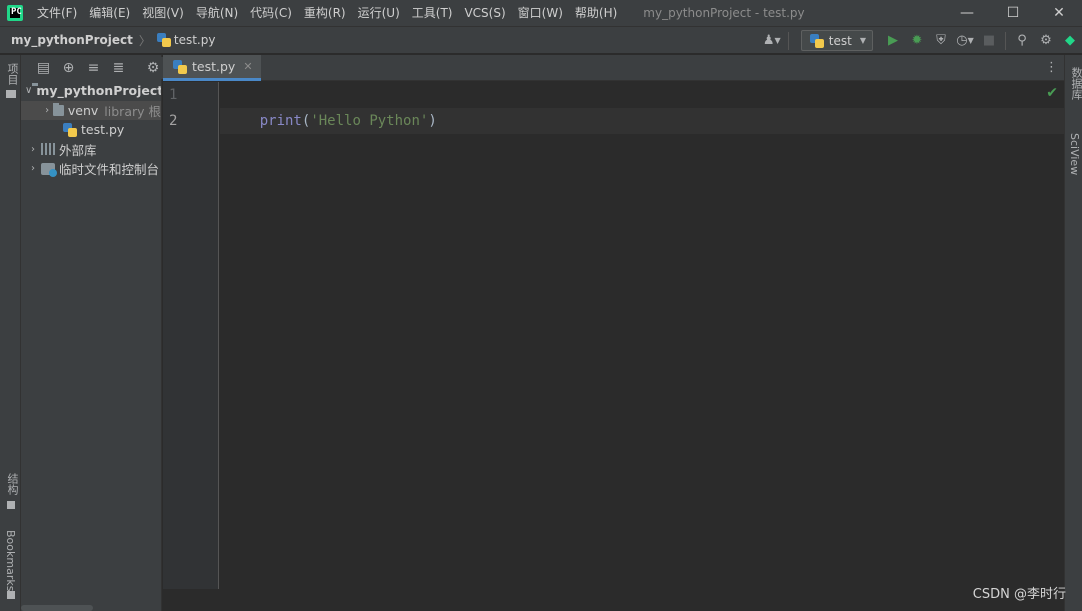  I want to click on tree-item-venv: › venv library 根, so click(91, 110).